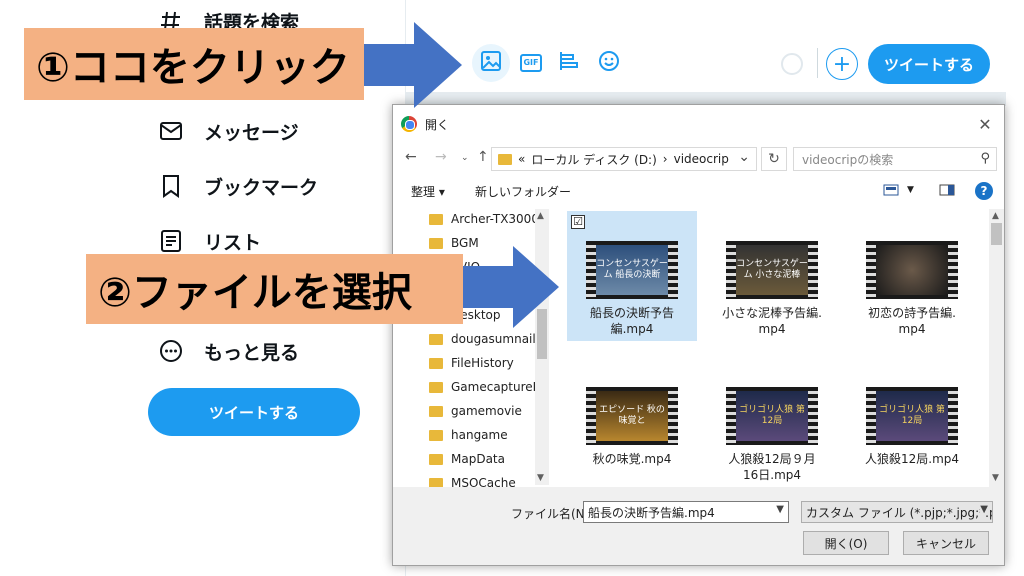 Image resolution: width=1024 pixels, height=576 pixels. Describe the element at coordinates (846, 543) in the screenshot. I see `open-button: 開く(O)` at that location.